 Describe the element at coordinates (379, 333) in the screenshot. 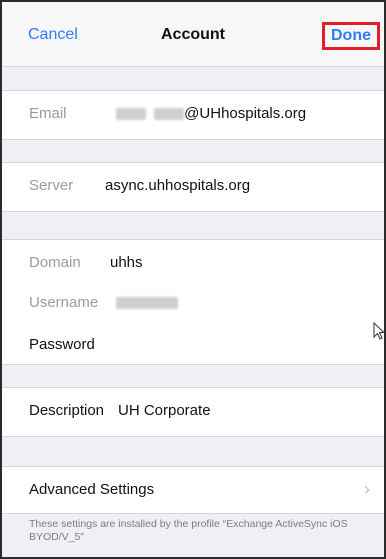

I see `mouse-pointer-icon` at that location.